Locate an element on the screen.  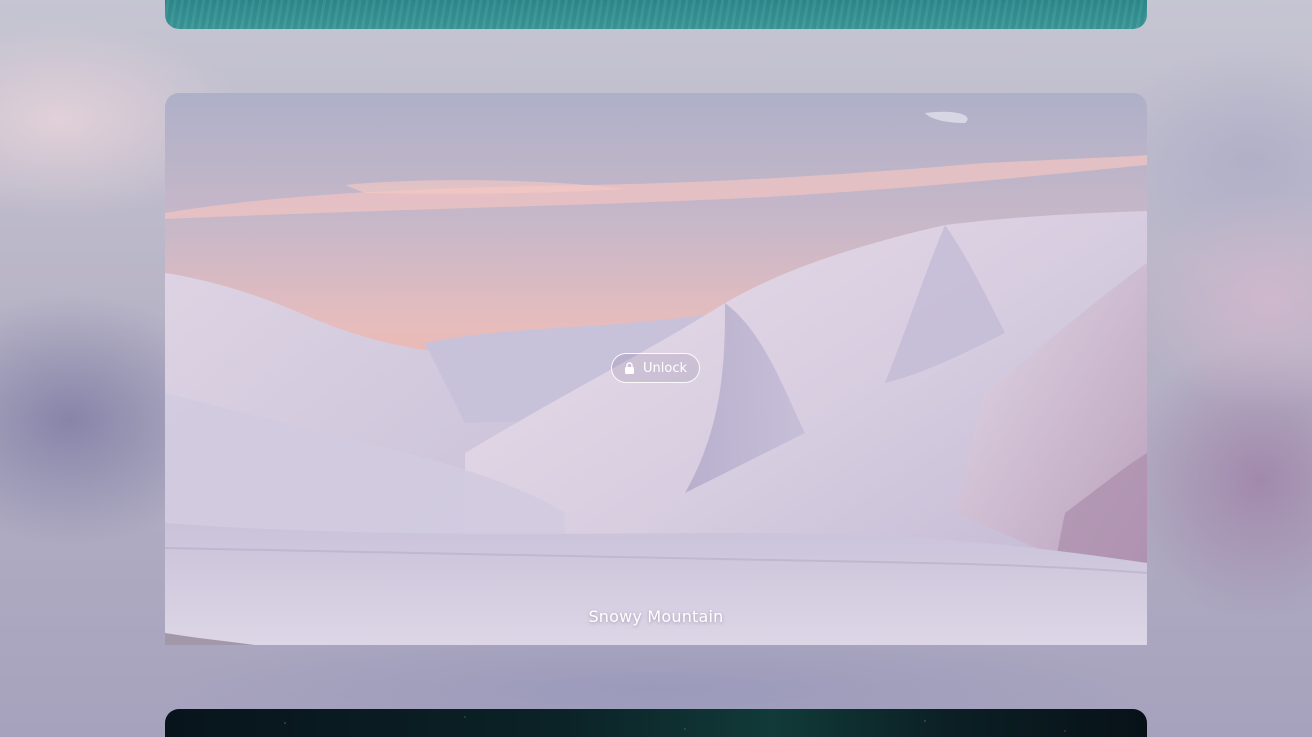
wallpaper-card-previous is located at coordinates (656, 14).